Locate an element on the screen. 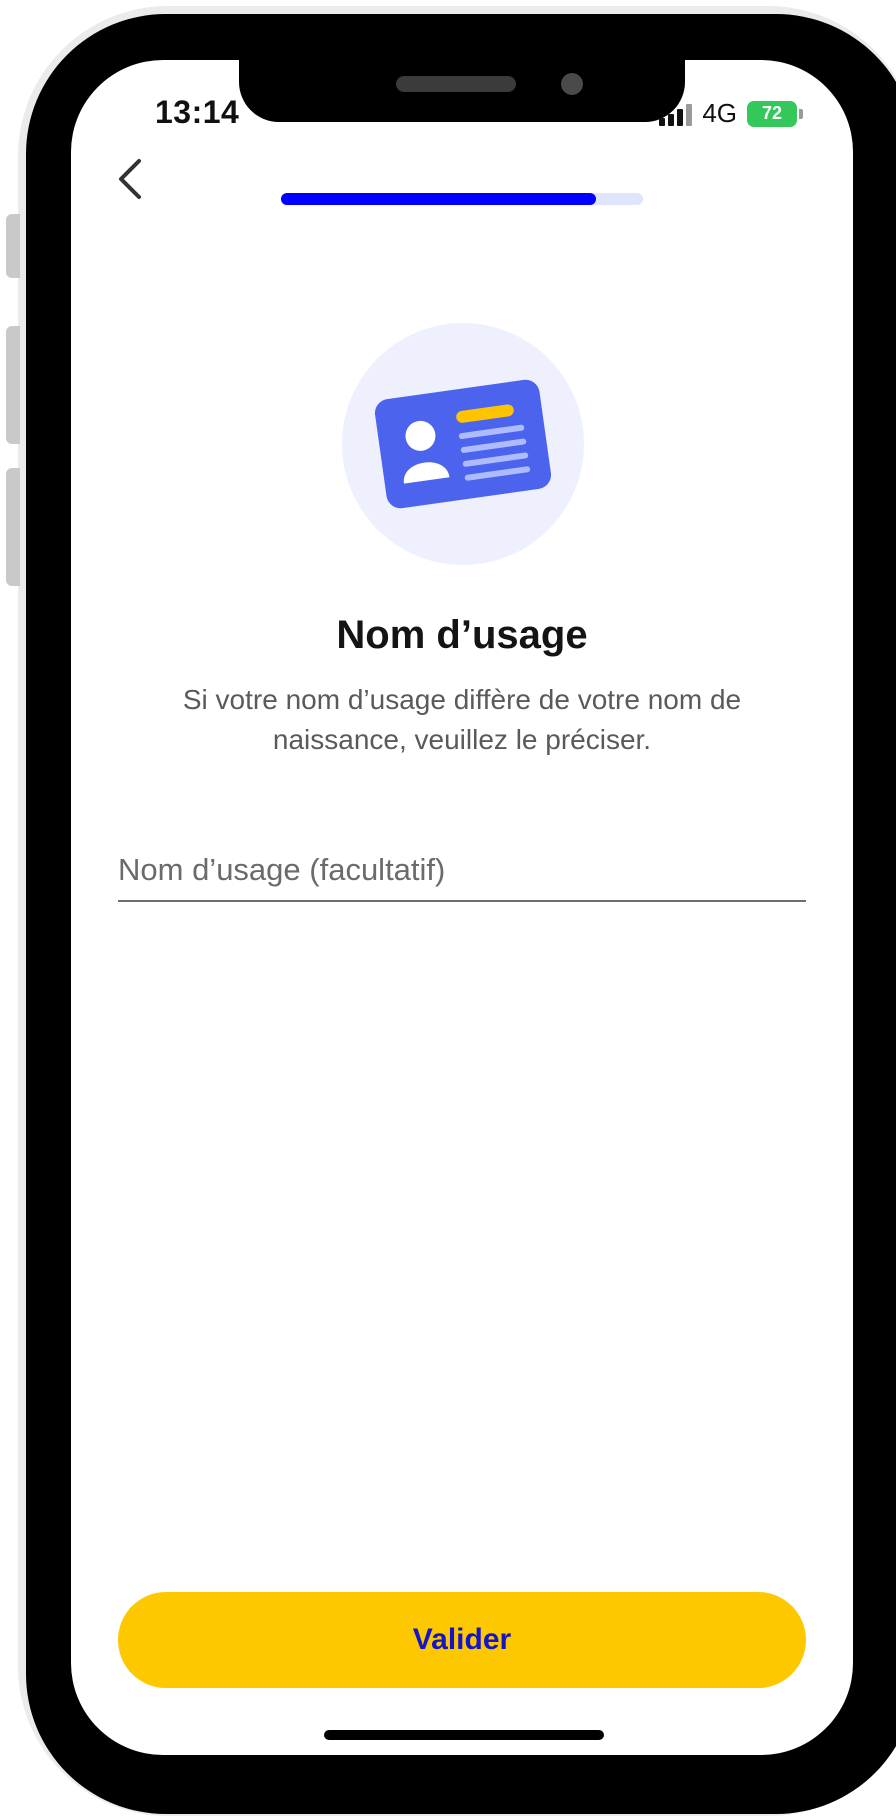 This screenshot has height=1816, width=896. back-button is located at coordinates (130, 179).